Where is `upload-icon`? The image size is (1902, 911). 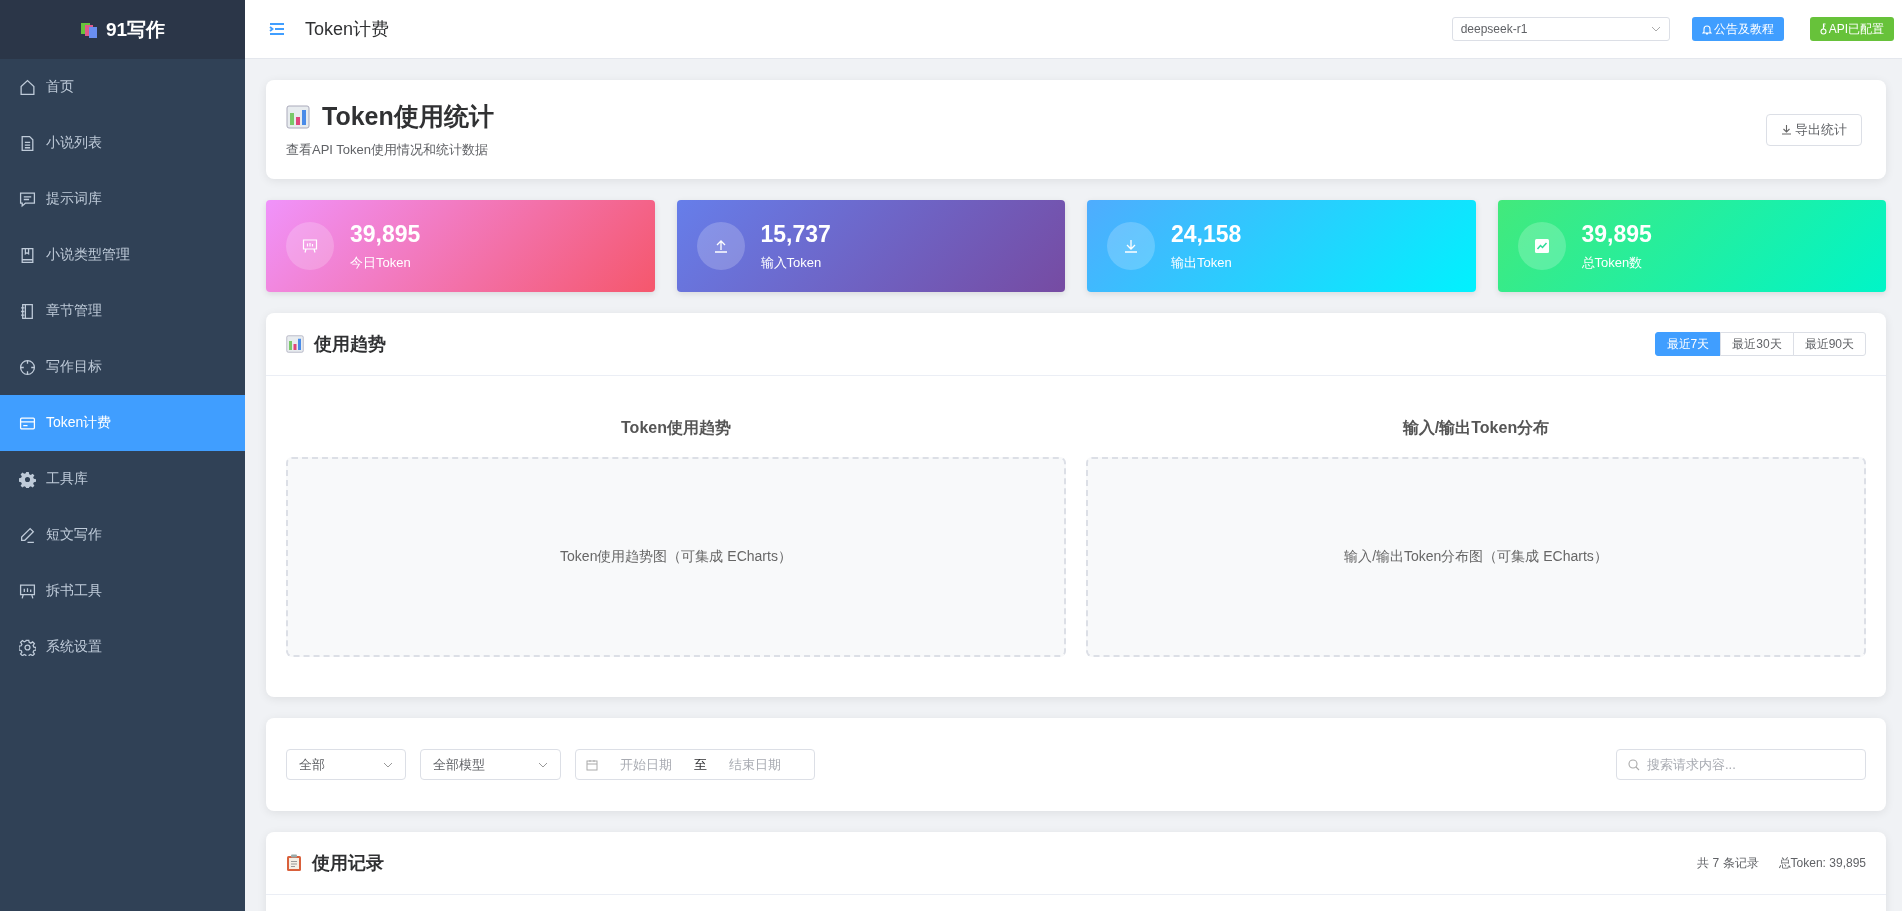 upload-icon is located at coordinates (720, 246).